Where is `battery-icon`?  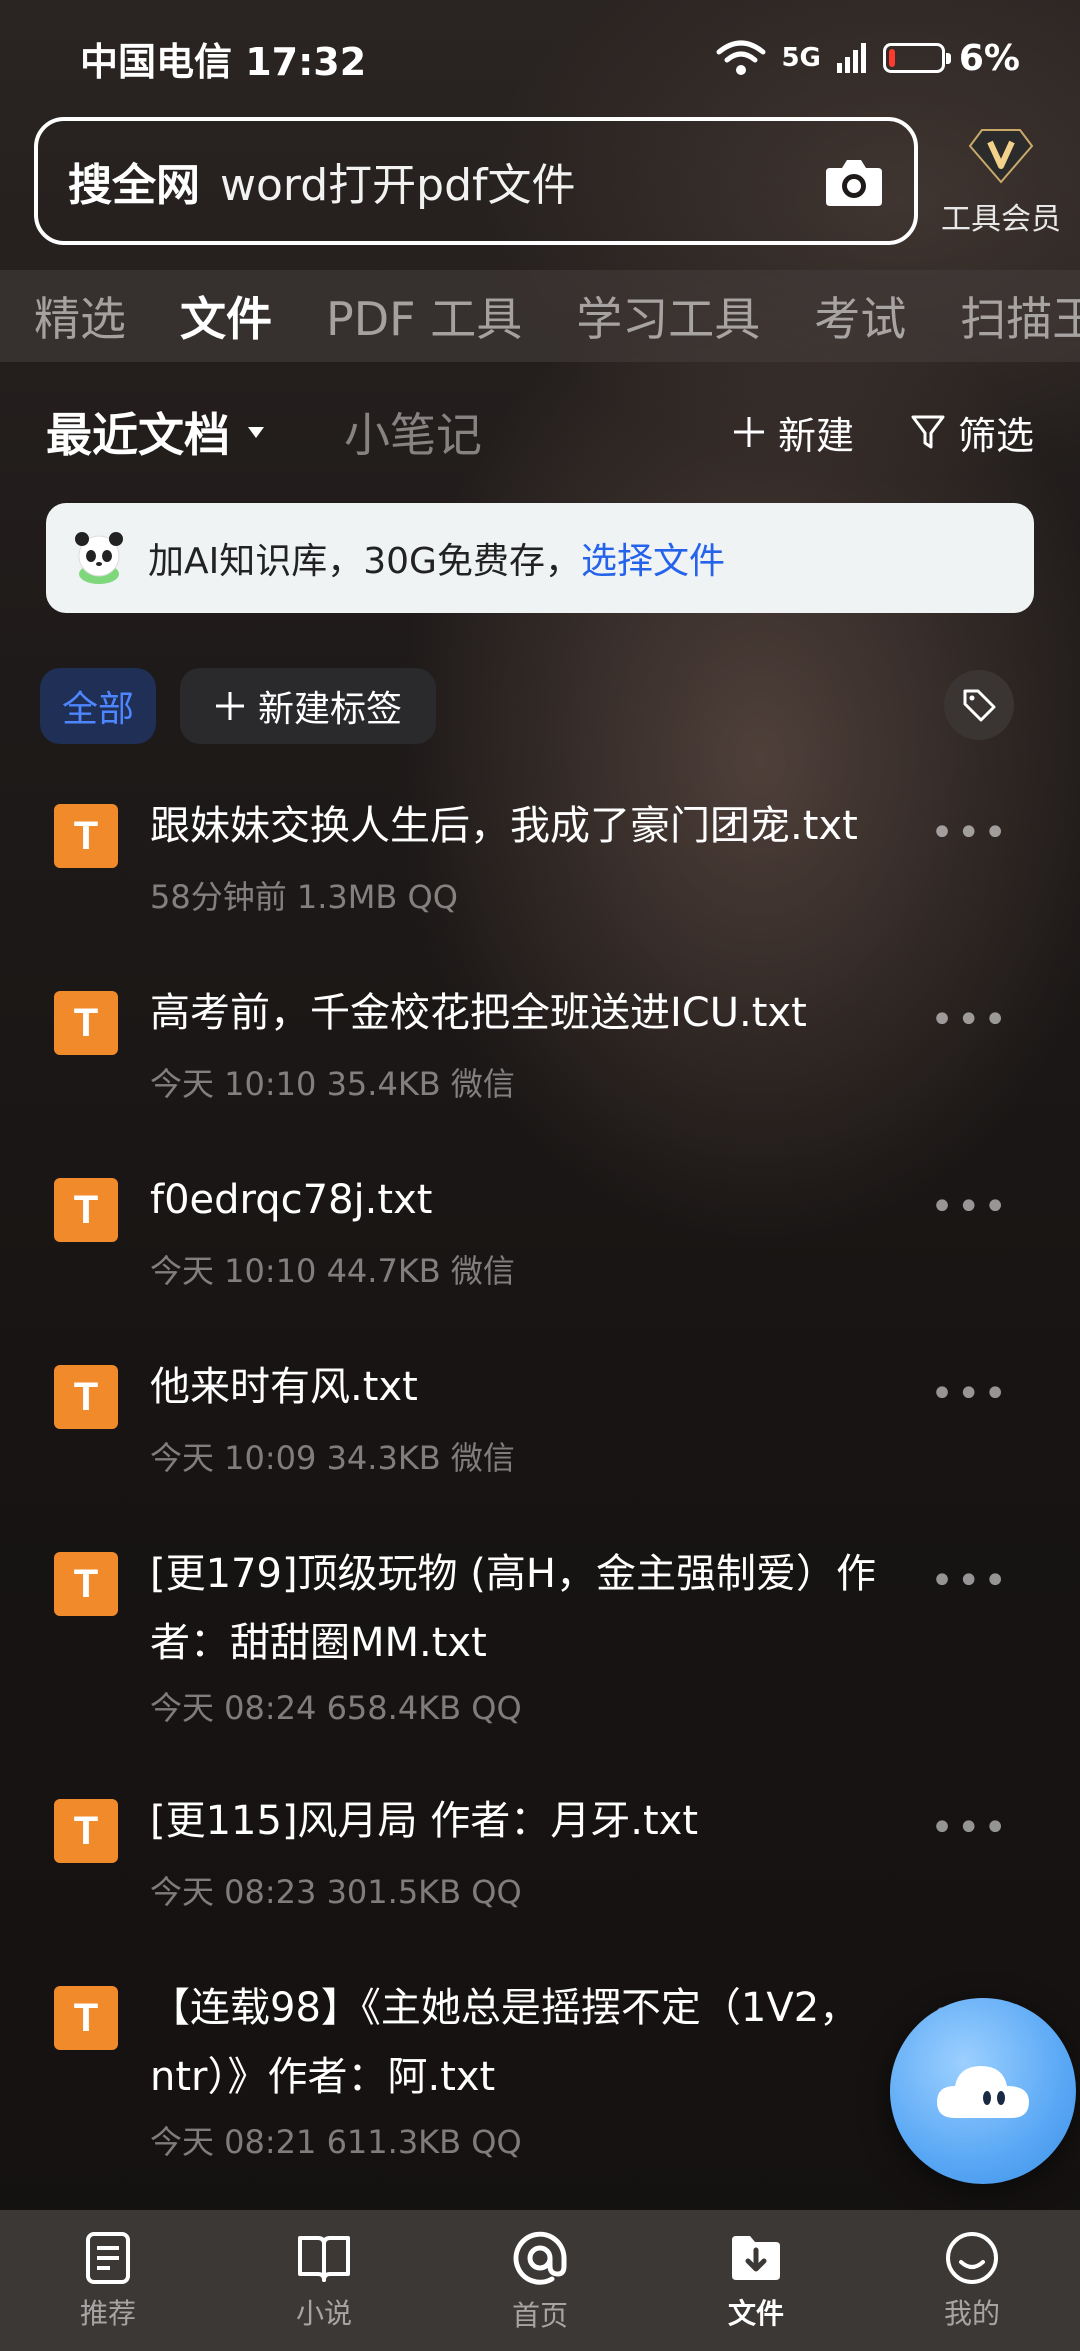 battery-icon is located at coordinates (916, 58).